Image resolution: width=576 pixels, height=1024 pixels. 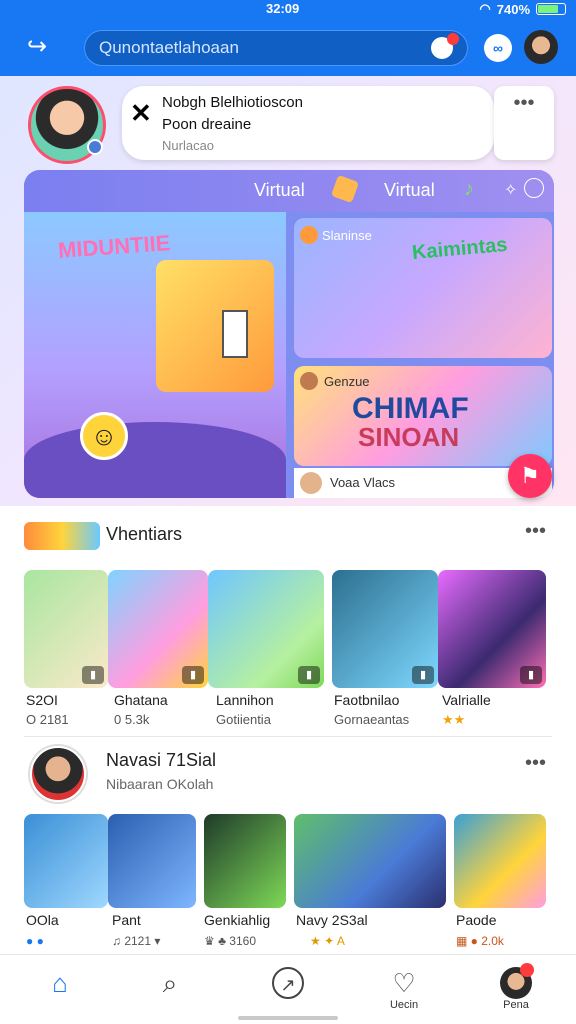 I want to click on battery-label: 740%, so click(x=513, y=9).